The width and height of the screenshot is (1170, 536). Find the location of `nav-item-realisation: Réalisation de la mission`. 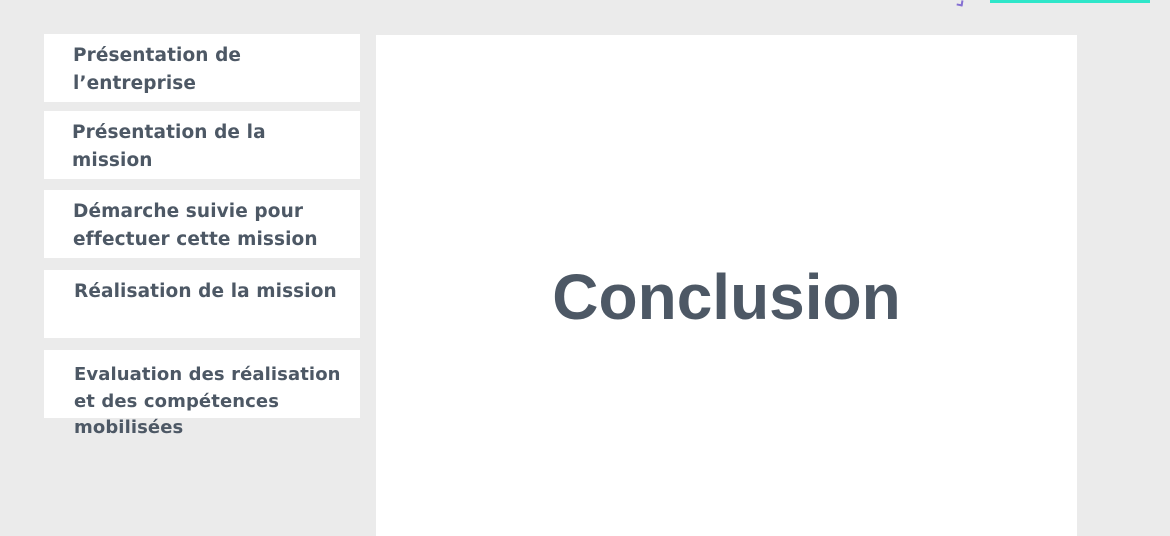

nav-item-realisation: Réalisation de la mission is located at coordinates (202, 304).